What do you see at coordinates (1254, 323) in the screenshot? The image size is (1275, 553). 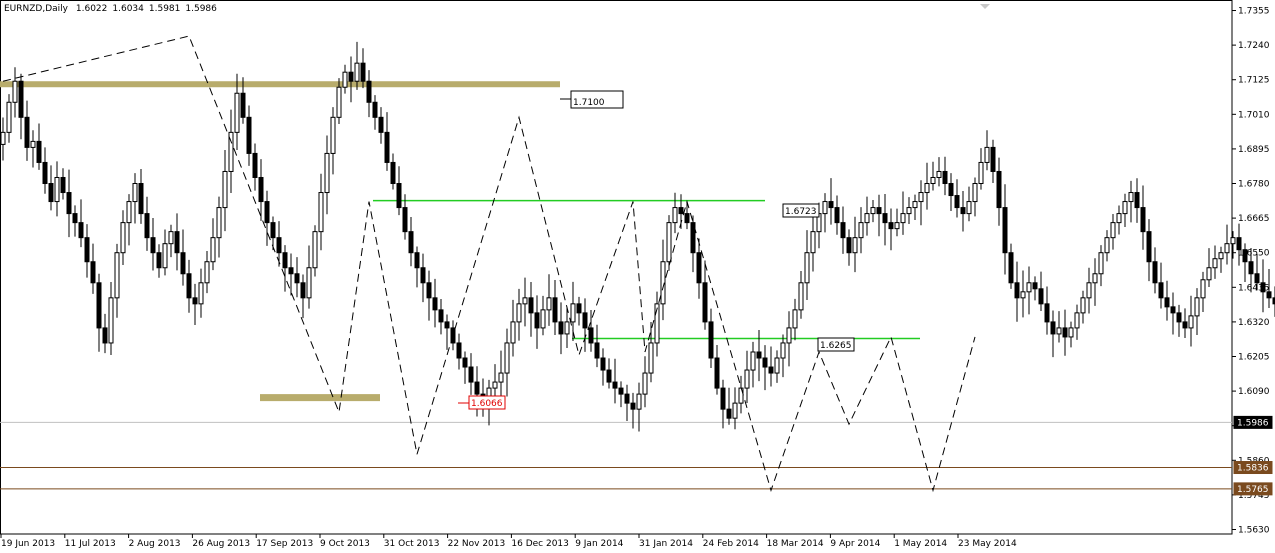 I see `y-tick-label: 1.6320` at bounding box center [1254, 323].